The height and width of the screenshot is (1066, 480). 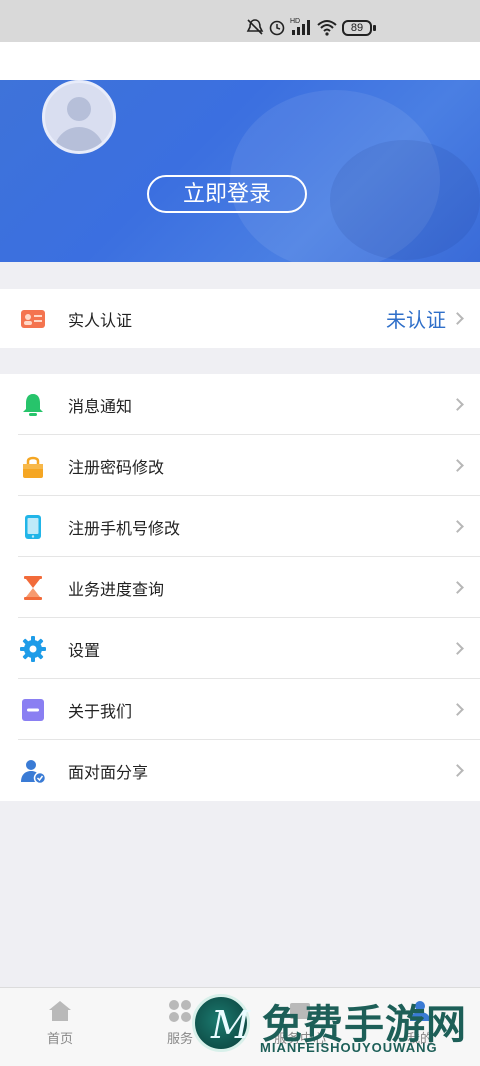 What do you see at coordinates (327, 28) in the screenshot?
I see `wifi-icon` at bounding box center [327, 28].